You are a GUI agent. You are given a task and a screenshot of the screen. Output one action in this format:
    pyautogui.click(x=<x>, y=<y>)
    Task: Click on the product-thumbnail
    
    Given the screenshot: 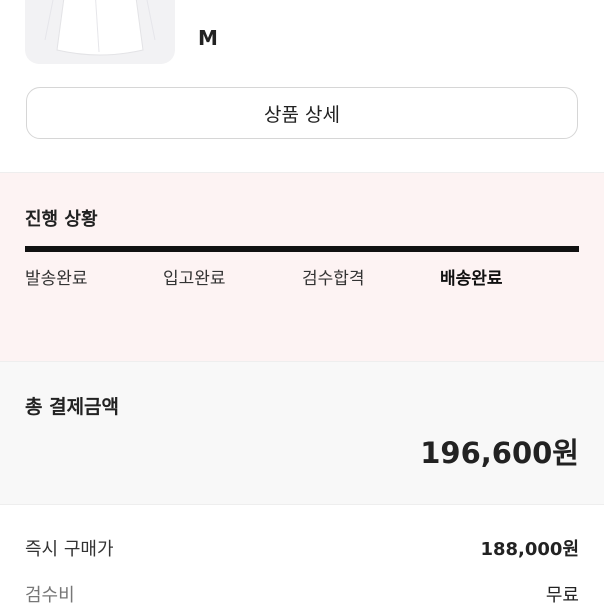 What is the action you would take?
    pyautogui.click(x=100, y=32)
    